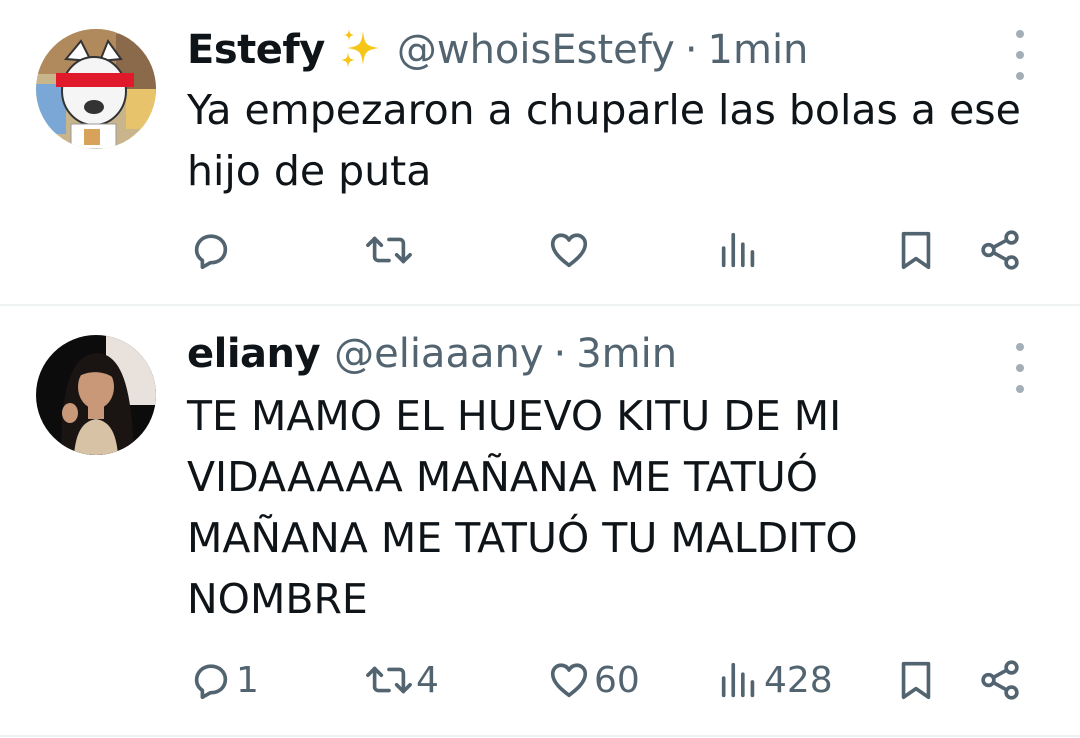  Describe the element at coordinates (256, 50) in the screenshot. I see `display-name: Estefy` at that location.